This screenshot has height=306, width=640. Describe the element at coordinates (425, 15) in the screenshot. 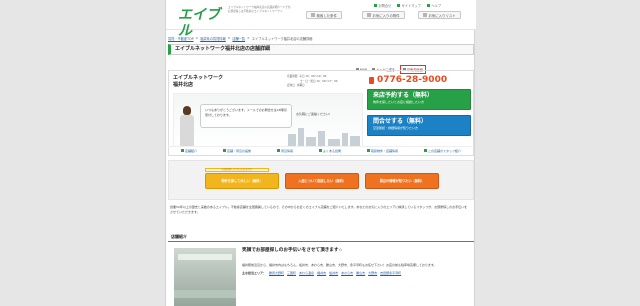

I see `star-icon` at that location.